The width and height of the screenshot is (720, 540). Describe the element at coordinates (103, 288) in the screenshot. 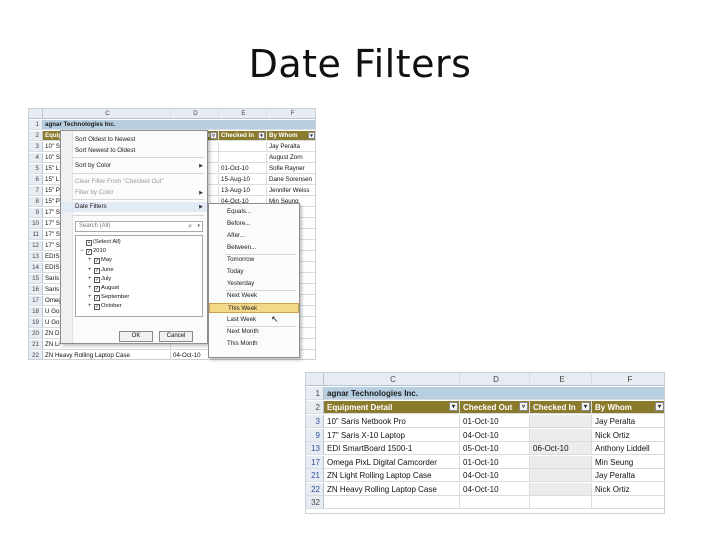

I see `tree-item: + ✓ August` at that location.